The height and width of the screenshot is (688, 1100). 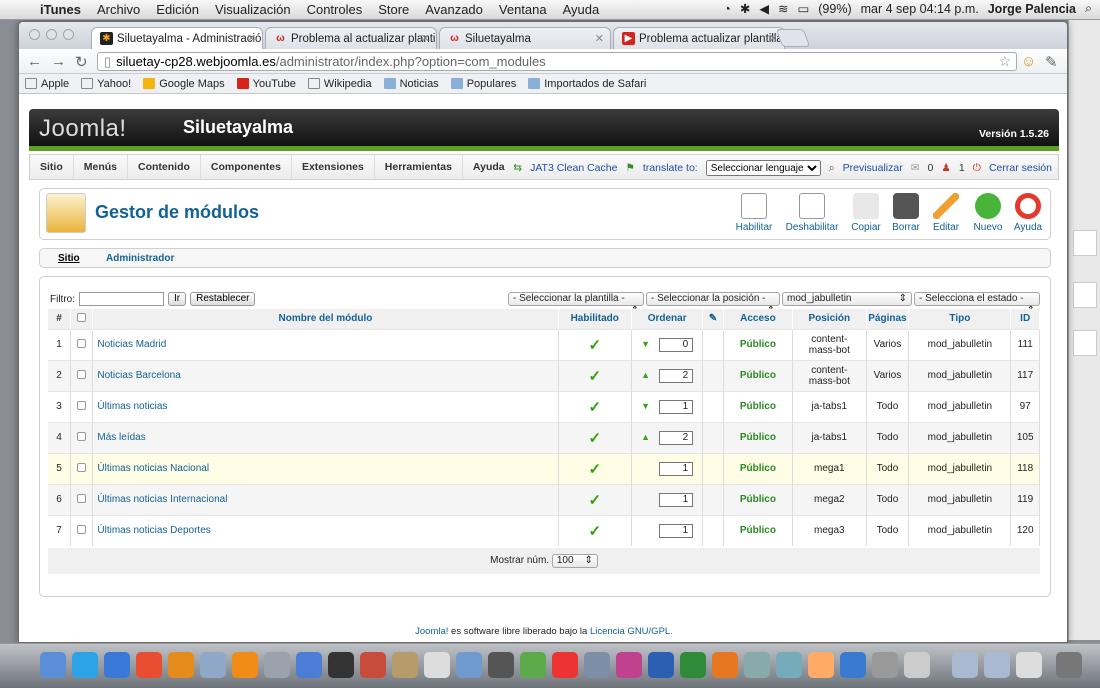 What do you see at coordinates (533, 665) in the screenshot?
I see `activity-icon` at bounding box center [533, 665].